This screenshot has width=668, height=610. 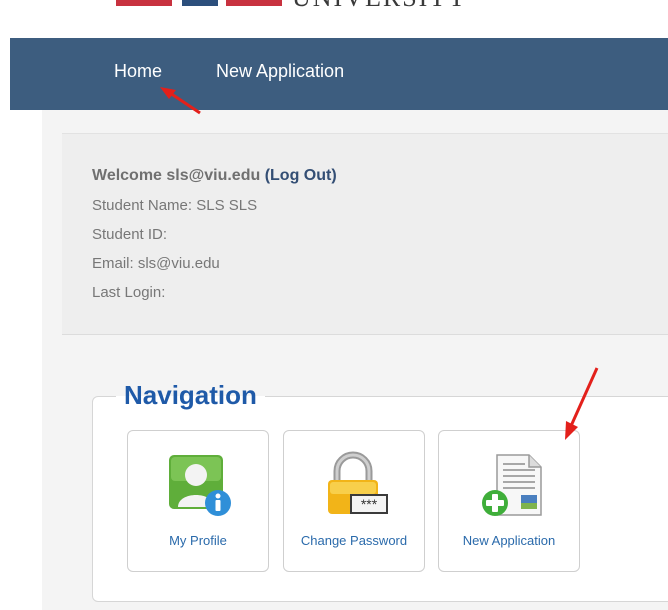 I want to click on lock-icon: ***, so click(x=358, y=482).